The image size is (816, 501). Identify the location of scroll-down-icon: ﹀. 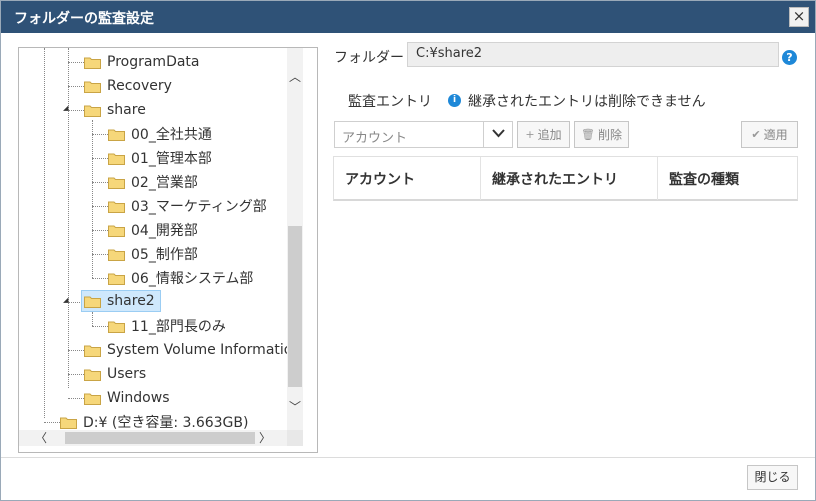
(295, 406).